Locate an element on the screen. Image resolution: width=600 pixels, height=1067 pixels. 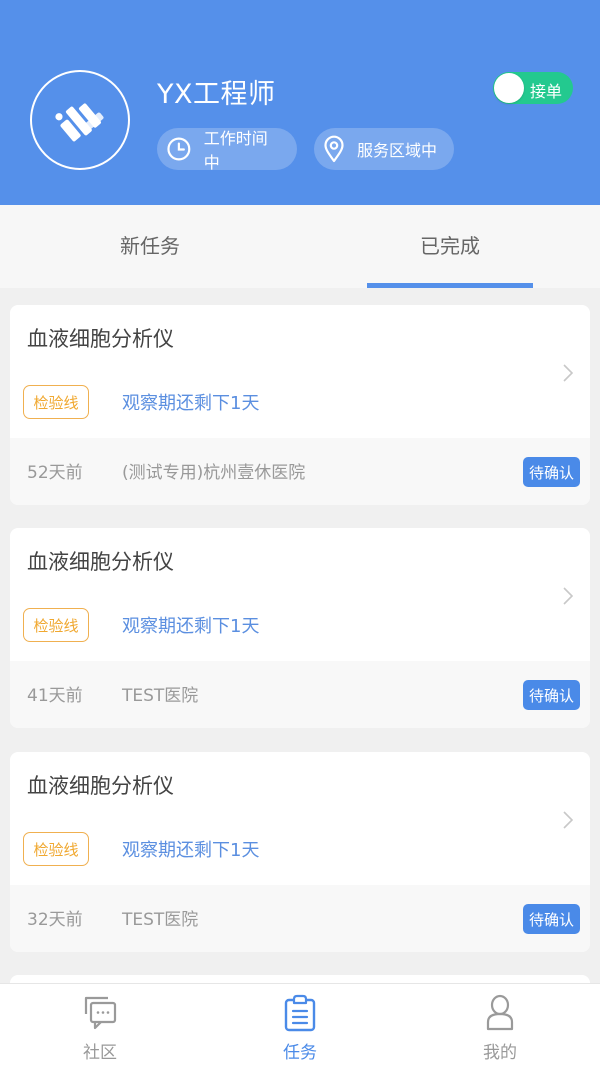
tabbar-label: 任务 is located at coordinates (300, 1053).